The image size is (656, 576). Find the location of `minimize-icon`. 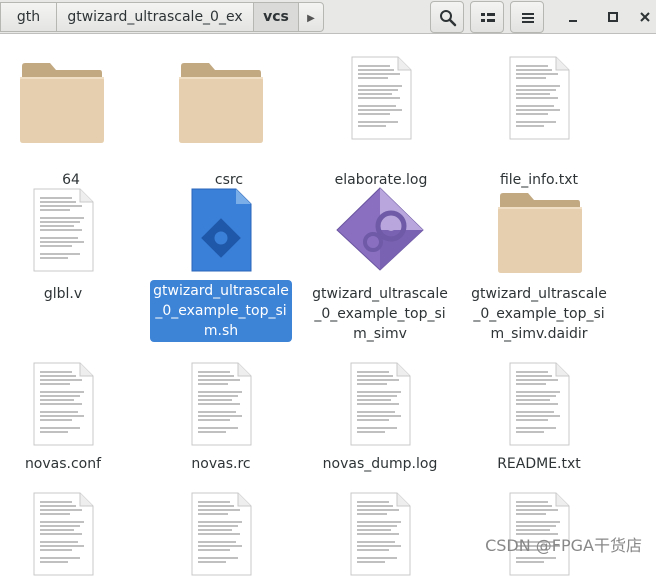

minimize-icon is located at coordinates (573, 21).